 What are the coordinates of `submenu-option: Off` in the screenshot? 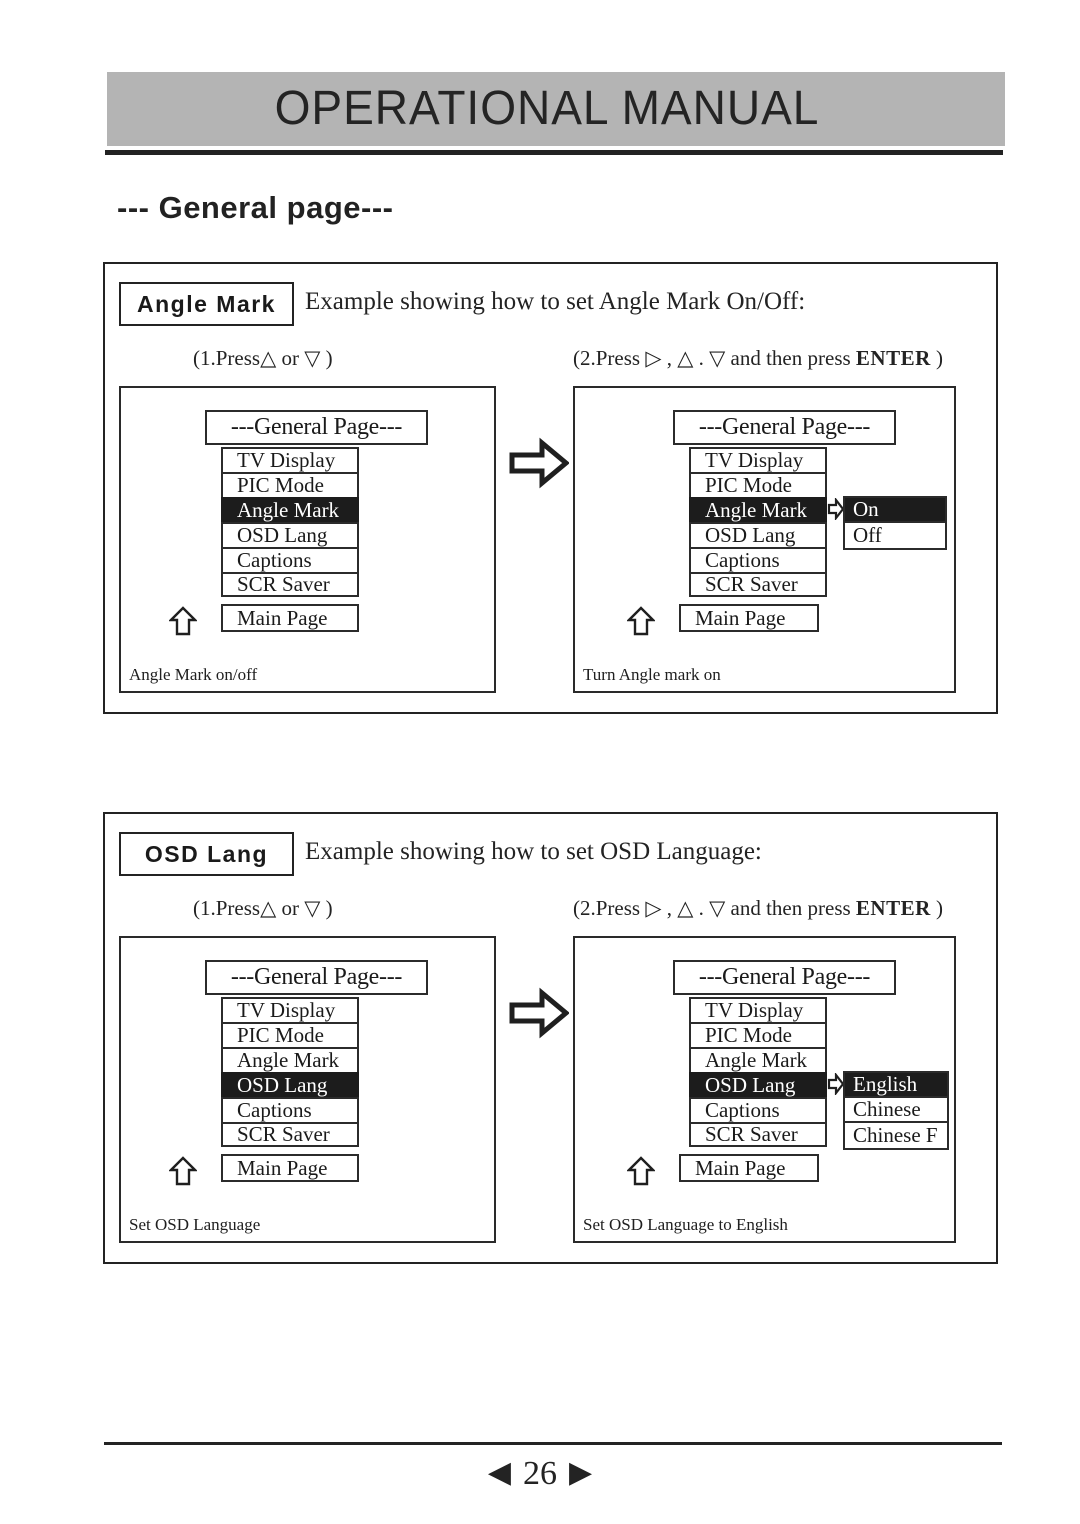 It's located at (895, 535).